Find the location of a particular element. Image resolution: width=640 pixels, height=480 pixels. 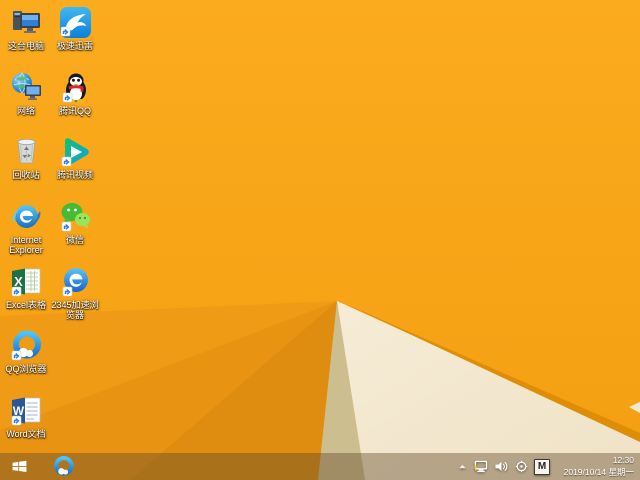

tray-network-icon is located at coordinates (480, 466).